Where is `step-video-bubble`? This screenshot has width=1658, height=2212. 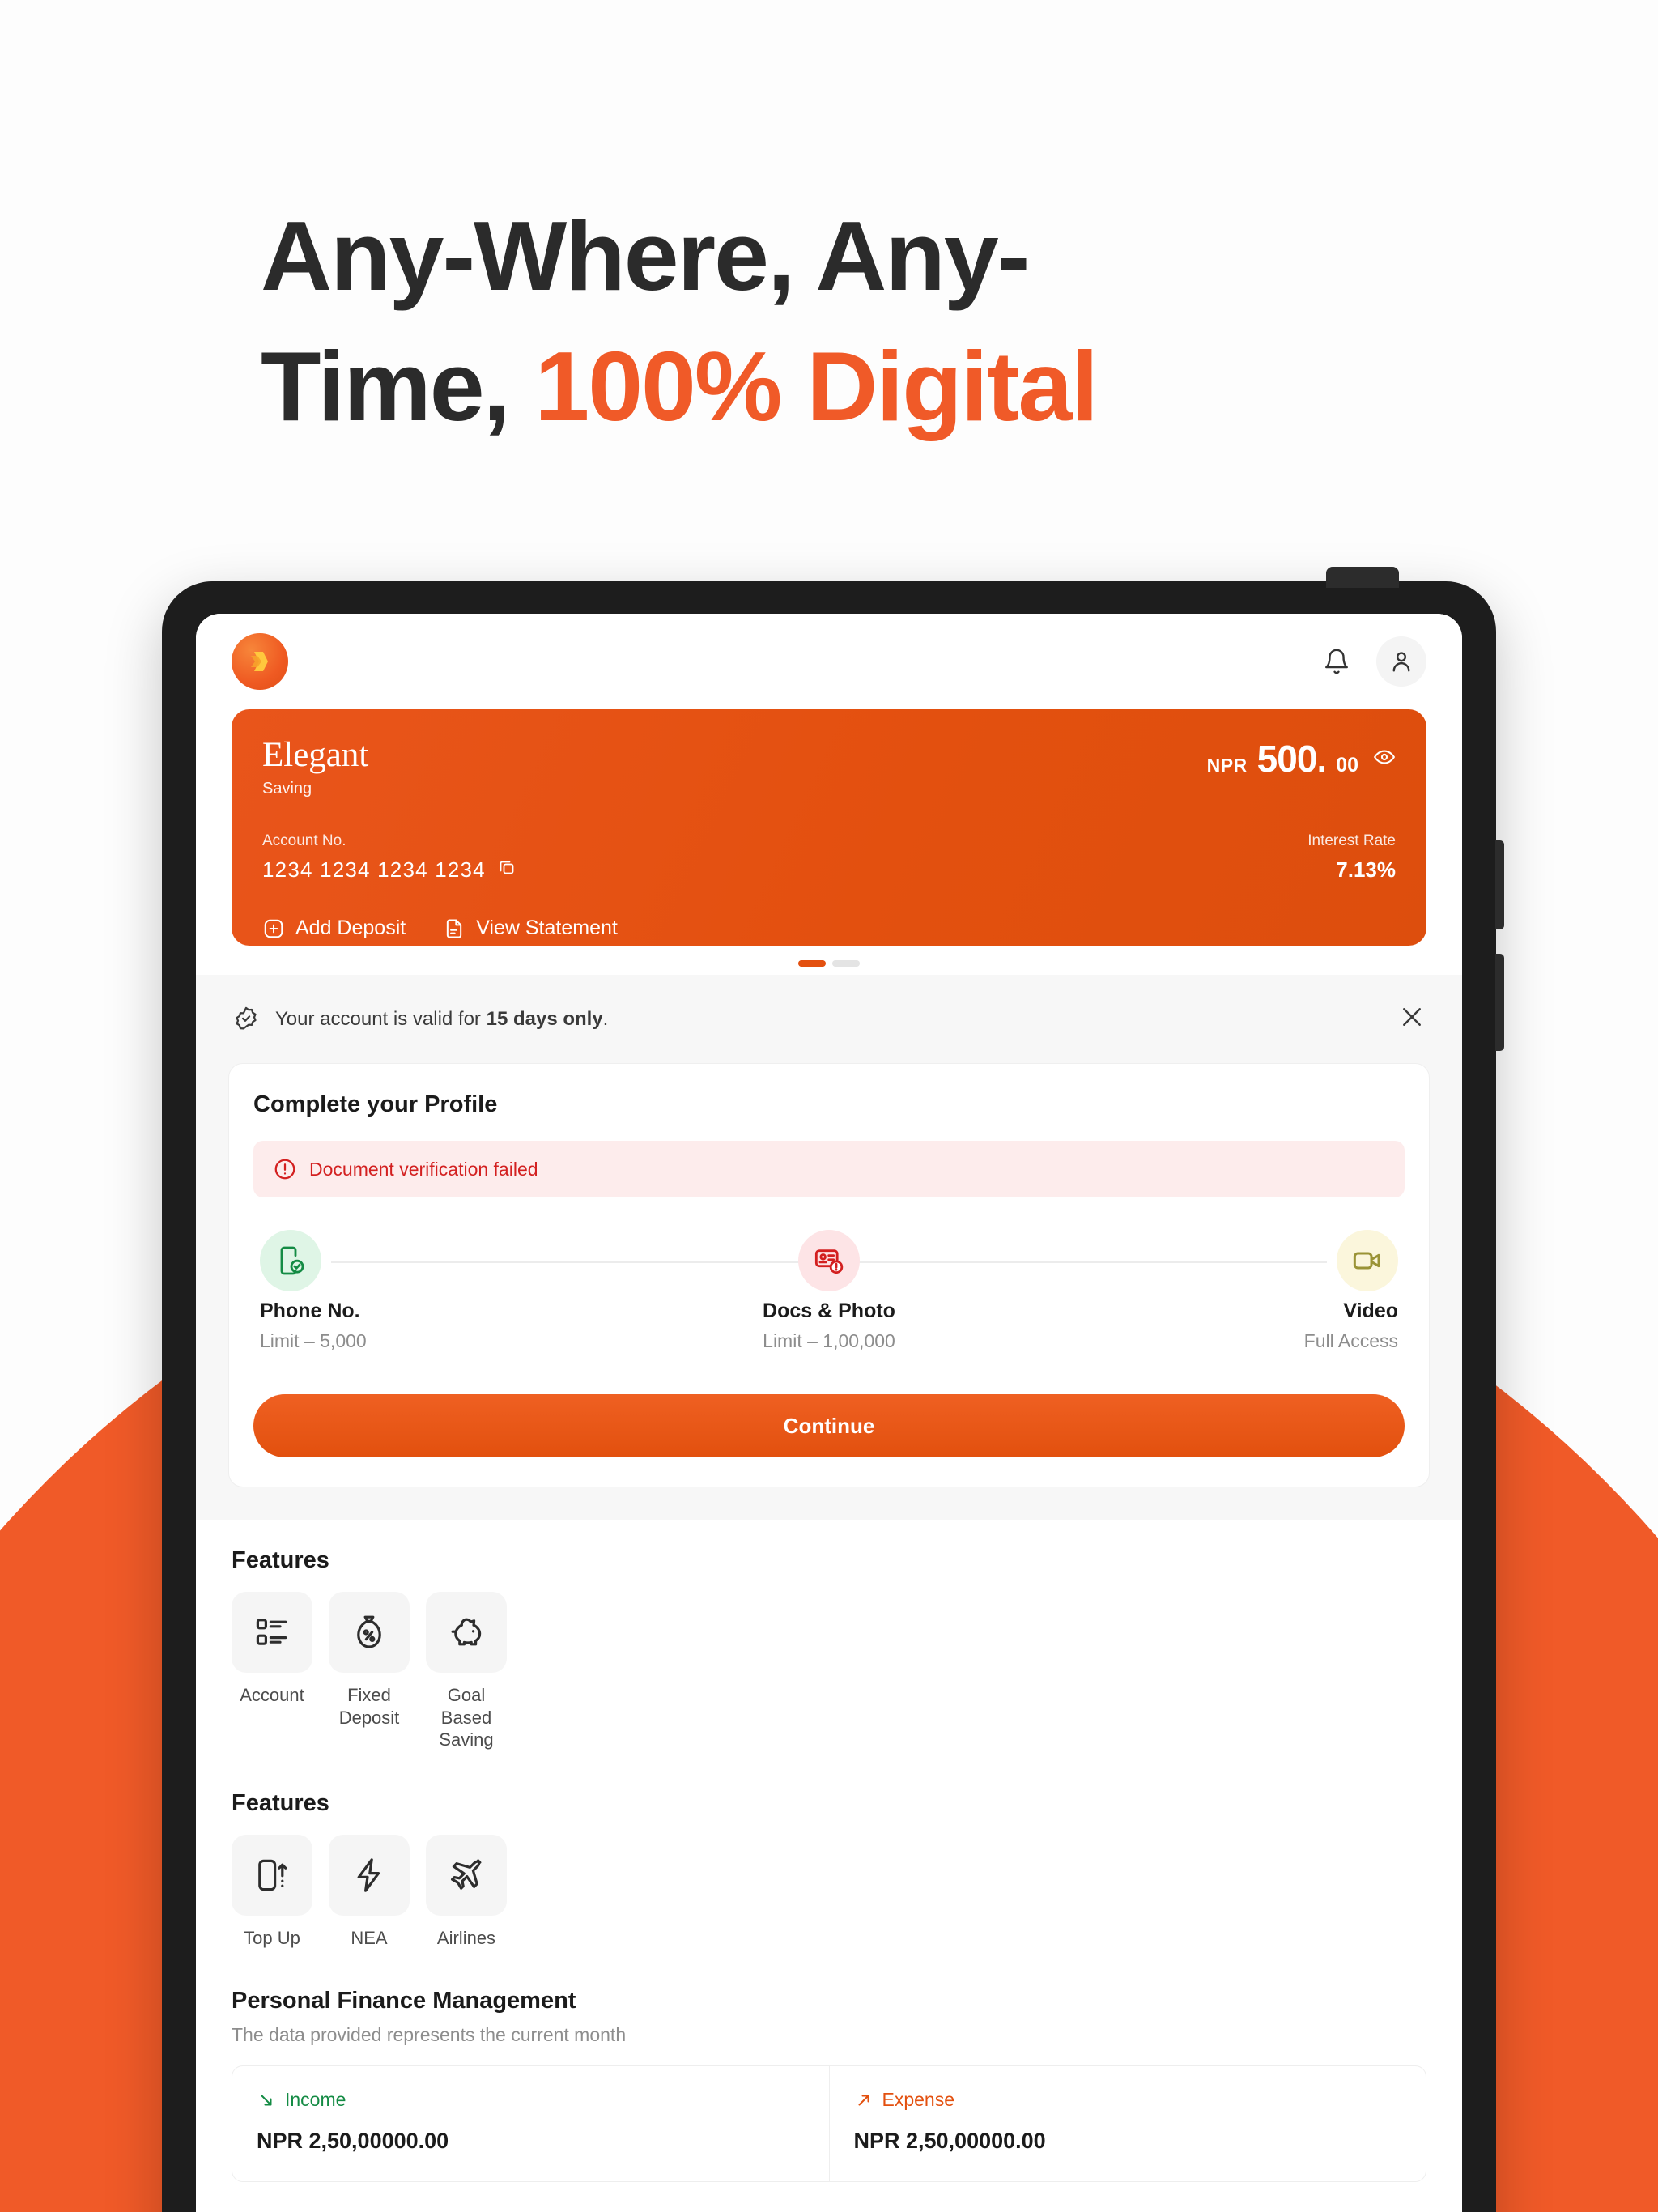
step-video-bubble is located at coordinates (1367, 1261).